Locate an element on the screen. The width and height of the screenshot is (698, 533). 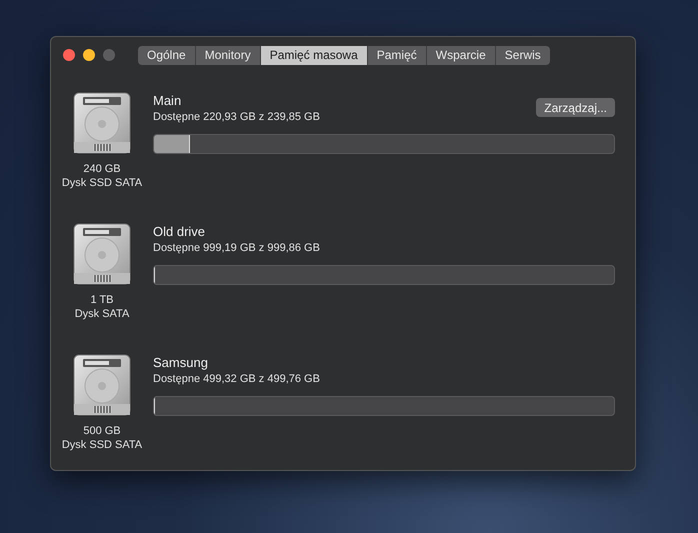
tab: Monitory is located at coordinates (228, 55).